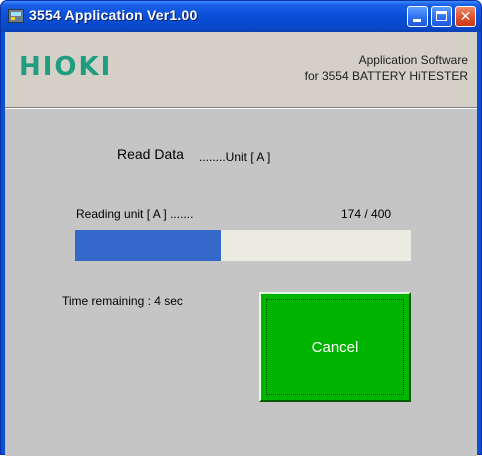 The height and width of the screenshot is (456, 482). Describe the element at coordinates (241, 16) in the screenshot. I see `title-bar: 3554 Application Ver1.00 ✕` at that location.